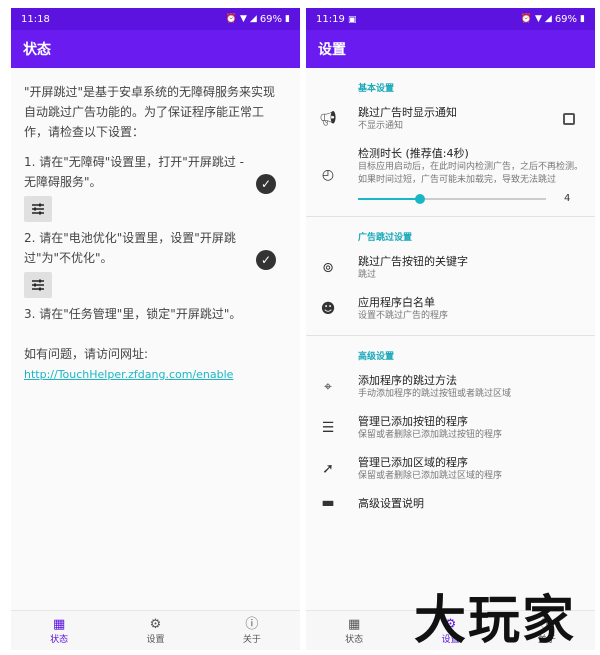 The height and width of the screenshot is (655, 600). Describe the element at coordinates (252, 624) in the screenshot. I see `info-icon: ⓘ` at that location.